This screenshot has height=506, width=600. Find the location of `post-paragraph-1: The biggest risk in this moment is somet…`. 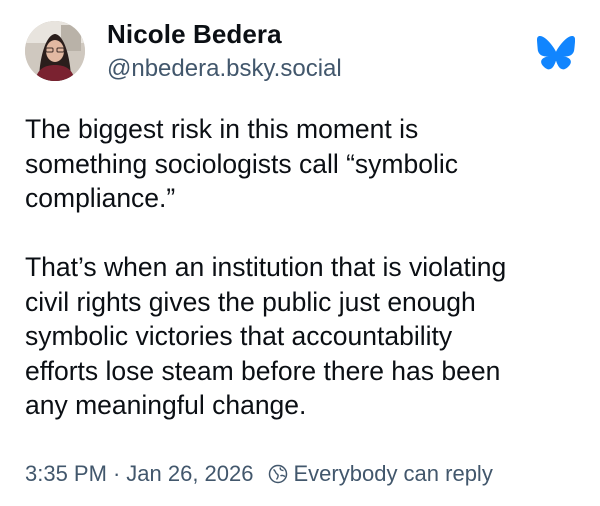

post-paragraph-1: The biggest risk in this moment is somet… is located at coordinates (241, 163).